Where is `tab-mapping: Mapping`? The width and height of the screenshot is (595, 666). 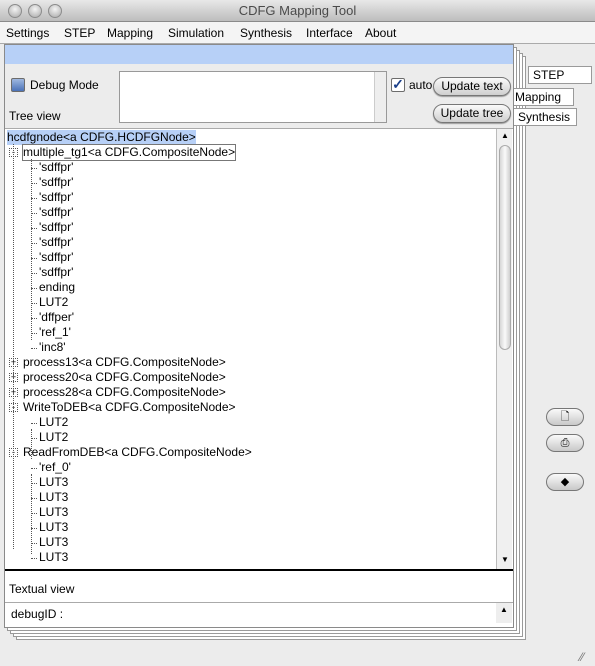
tab-mapping: Mapping is located at coordinates (542, 97).